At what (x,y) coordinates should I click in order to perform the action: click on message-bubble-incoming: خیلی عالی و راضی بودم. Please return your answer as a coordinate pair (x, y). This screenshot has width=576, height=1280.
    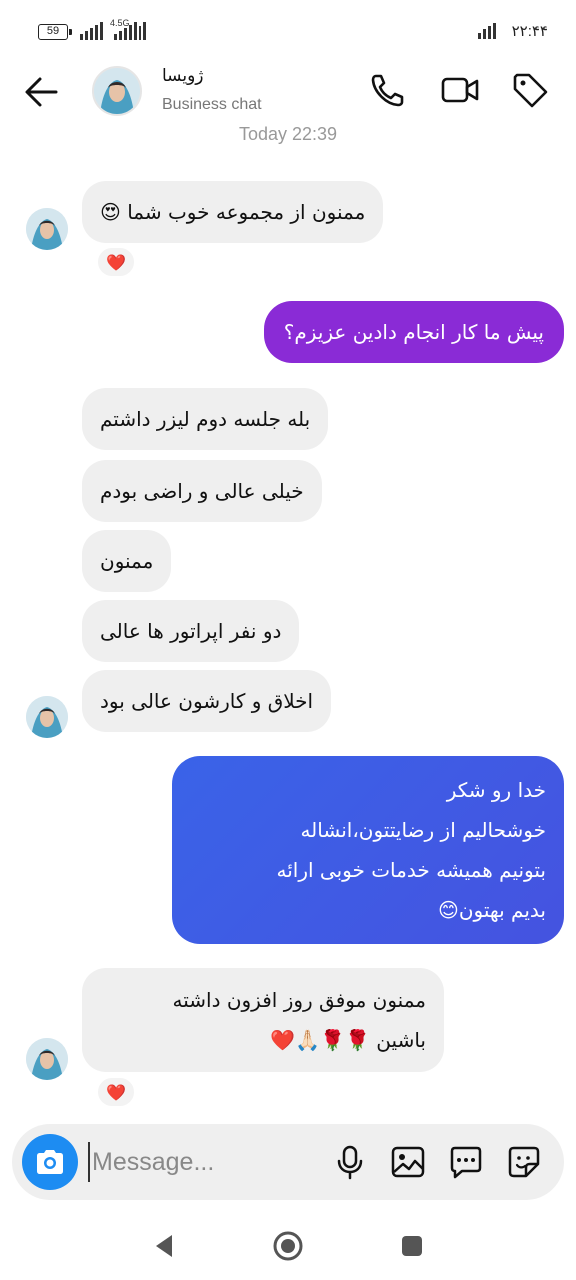
    Looking at the image, I should click on (202, 491).